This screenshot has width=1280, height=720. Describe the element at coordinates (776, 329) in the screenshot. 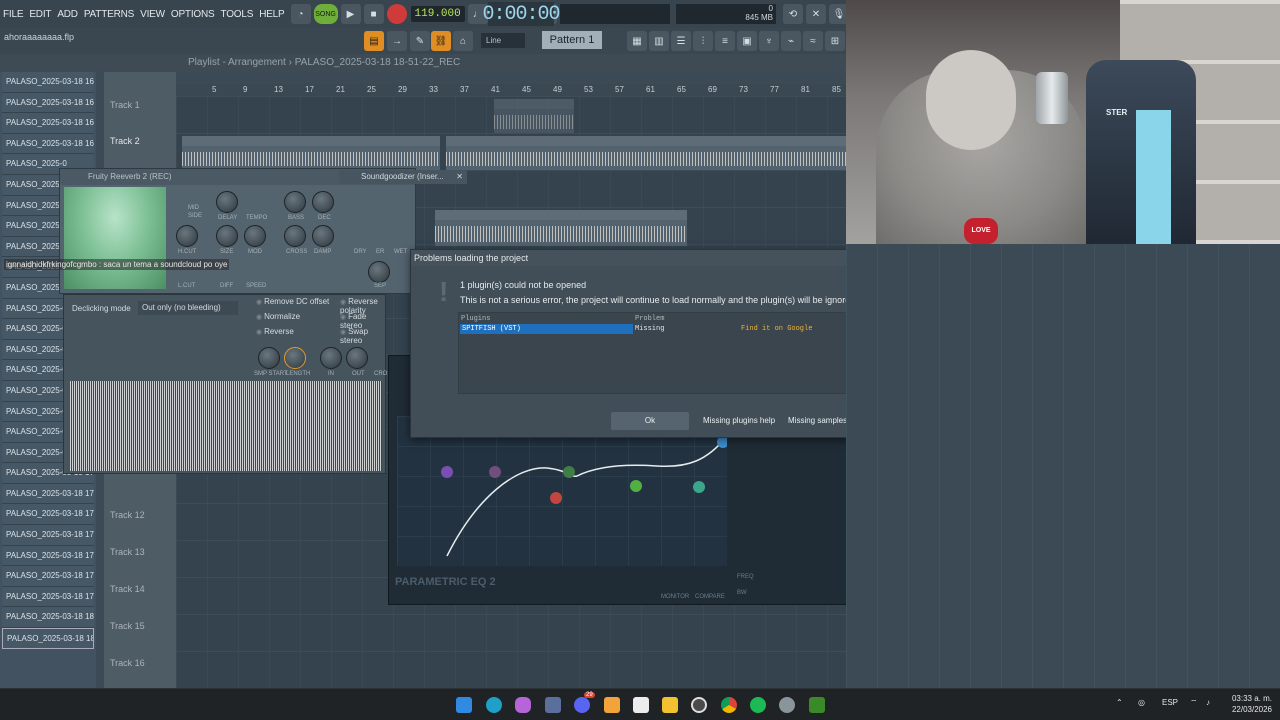

I see `find-on-google-link: Find it on Google` at that location.